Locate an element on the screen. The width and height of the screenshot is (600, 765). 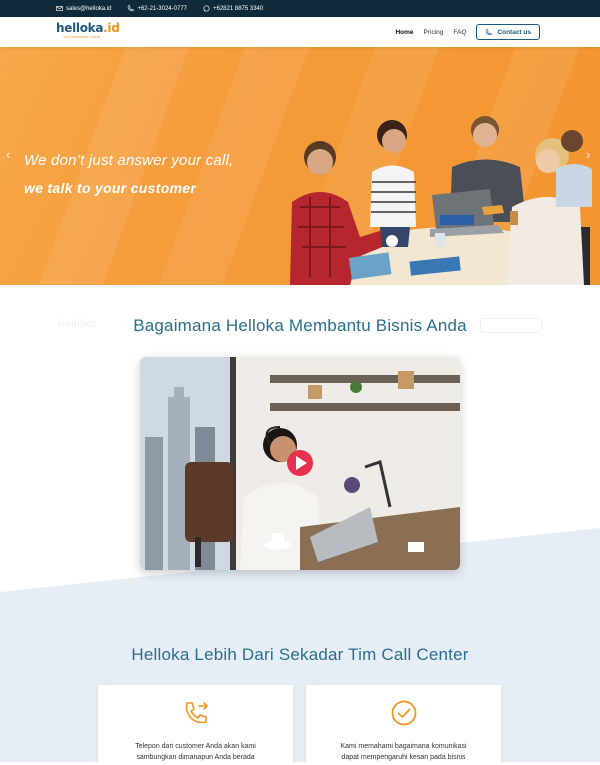
nav-item-home: Home is located at coordinates (404, 32).